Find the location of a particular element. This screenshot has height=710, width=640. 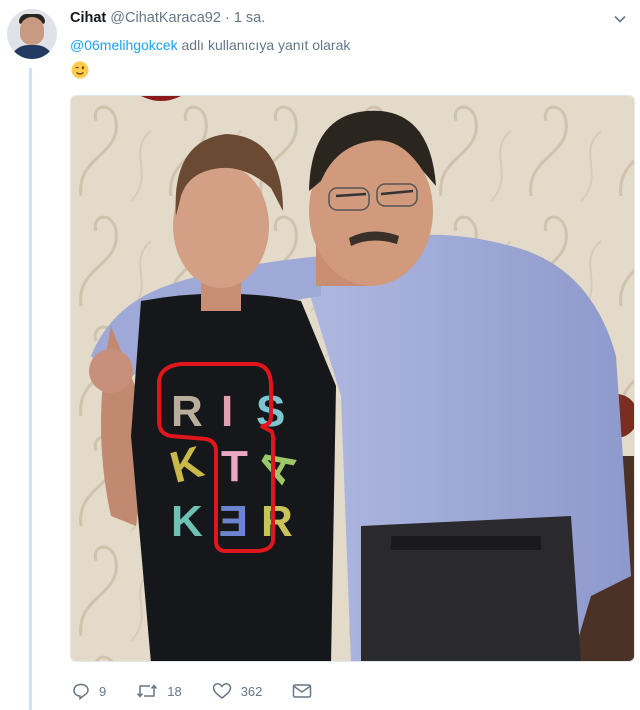

shirt-letter: E is located at coordinates (233, 521).